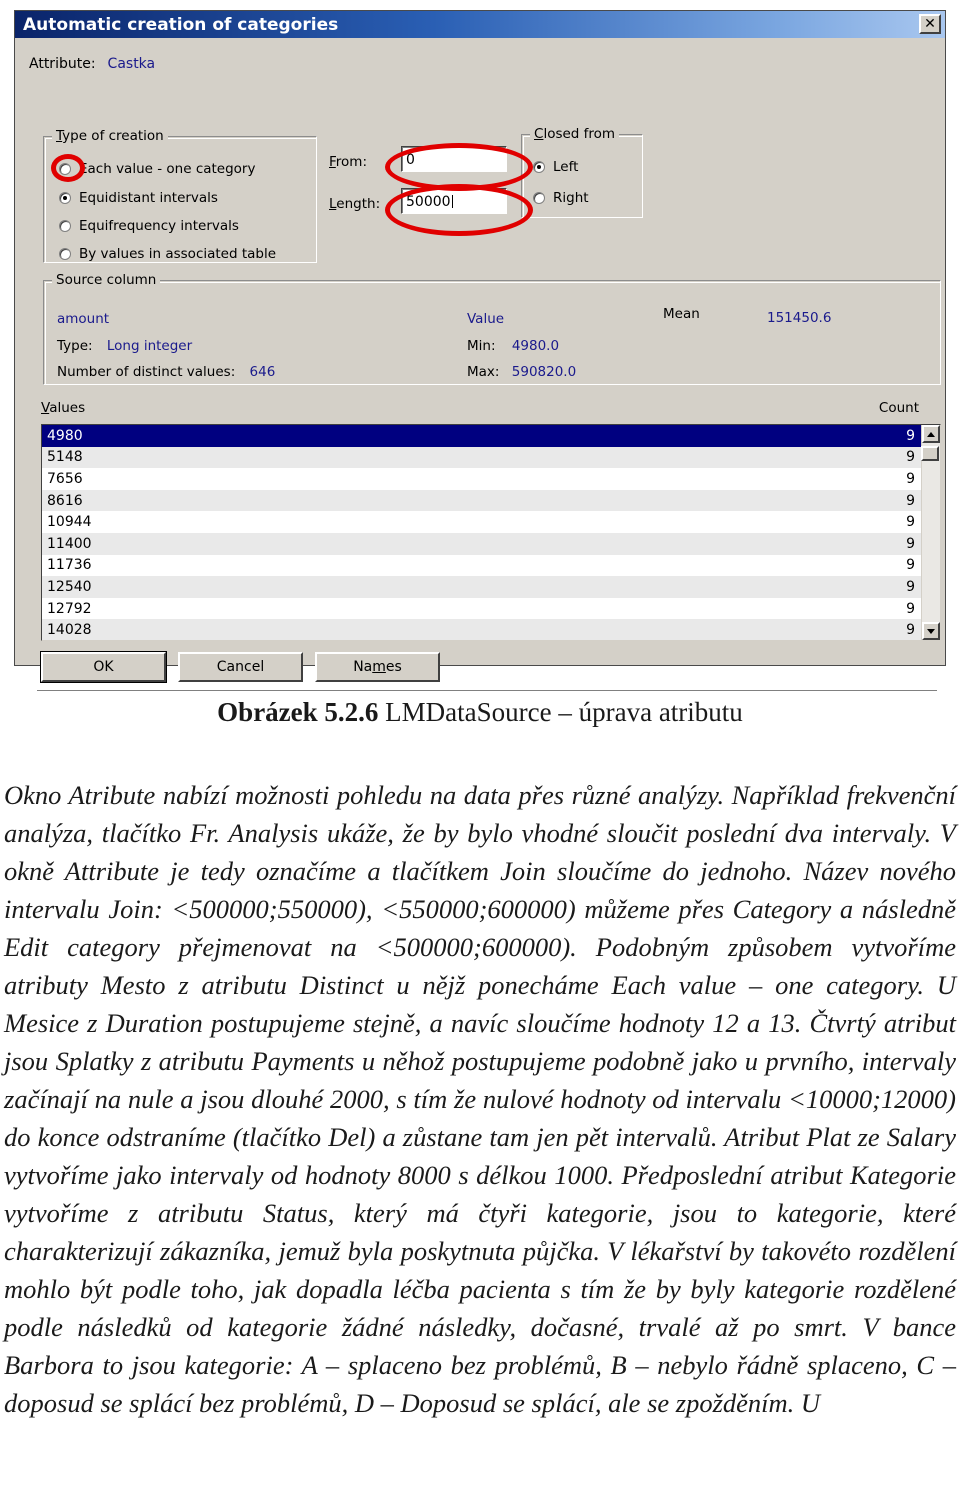  Describe the element at coordinates (930, 453) in the screenshot. I see `scrollbar-thumb` at that location.